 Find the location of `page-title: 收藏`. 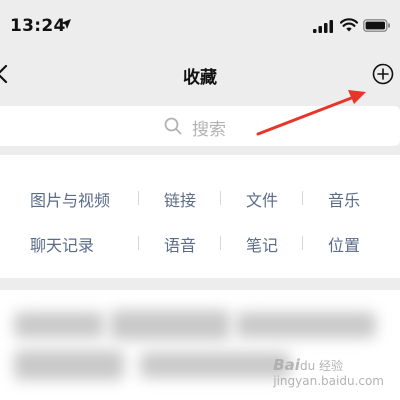

page-title: 收藏 is located at coordinates (200, 78).